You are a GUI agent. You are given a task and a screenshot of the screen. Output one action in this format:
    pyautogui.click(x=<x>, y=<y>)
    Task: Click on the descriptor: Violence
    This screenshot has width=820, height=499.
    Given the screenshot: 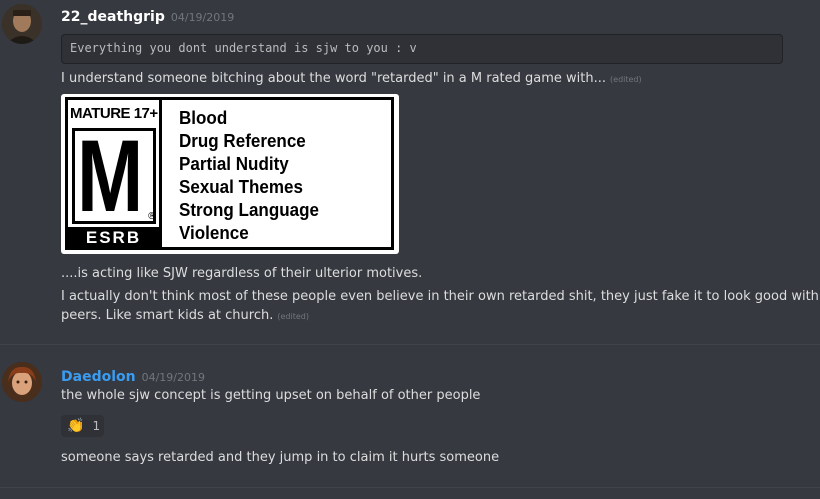 What is the action you would take?
    pyautogui.click(x=214, y=232)
    